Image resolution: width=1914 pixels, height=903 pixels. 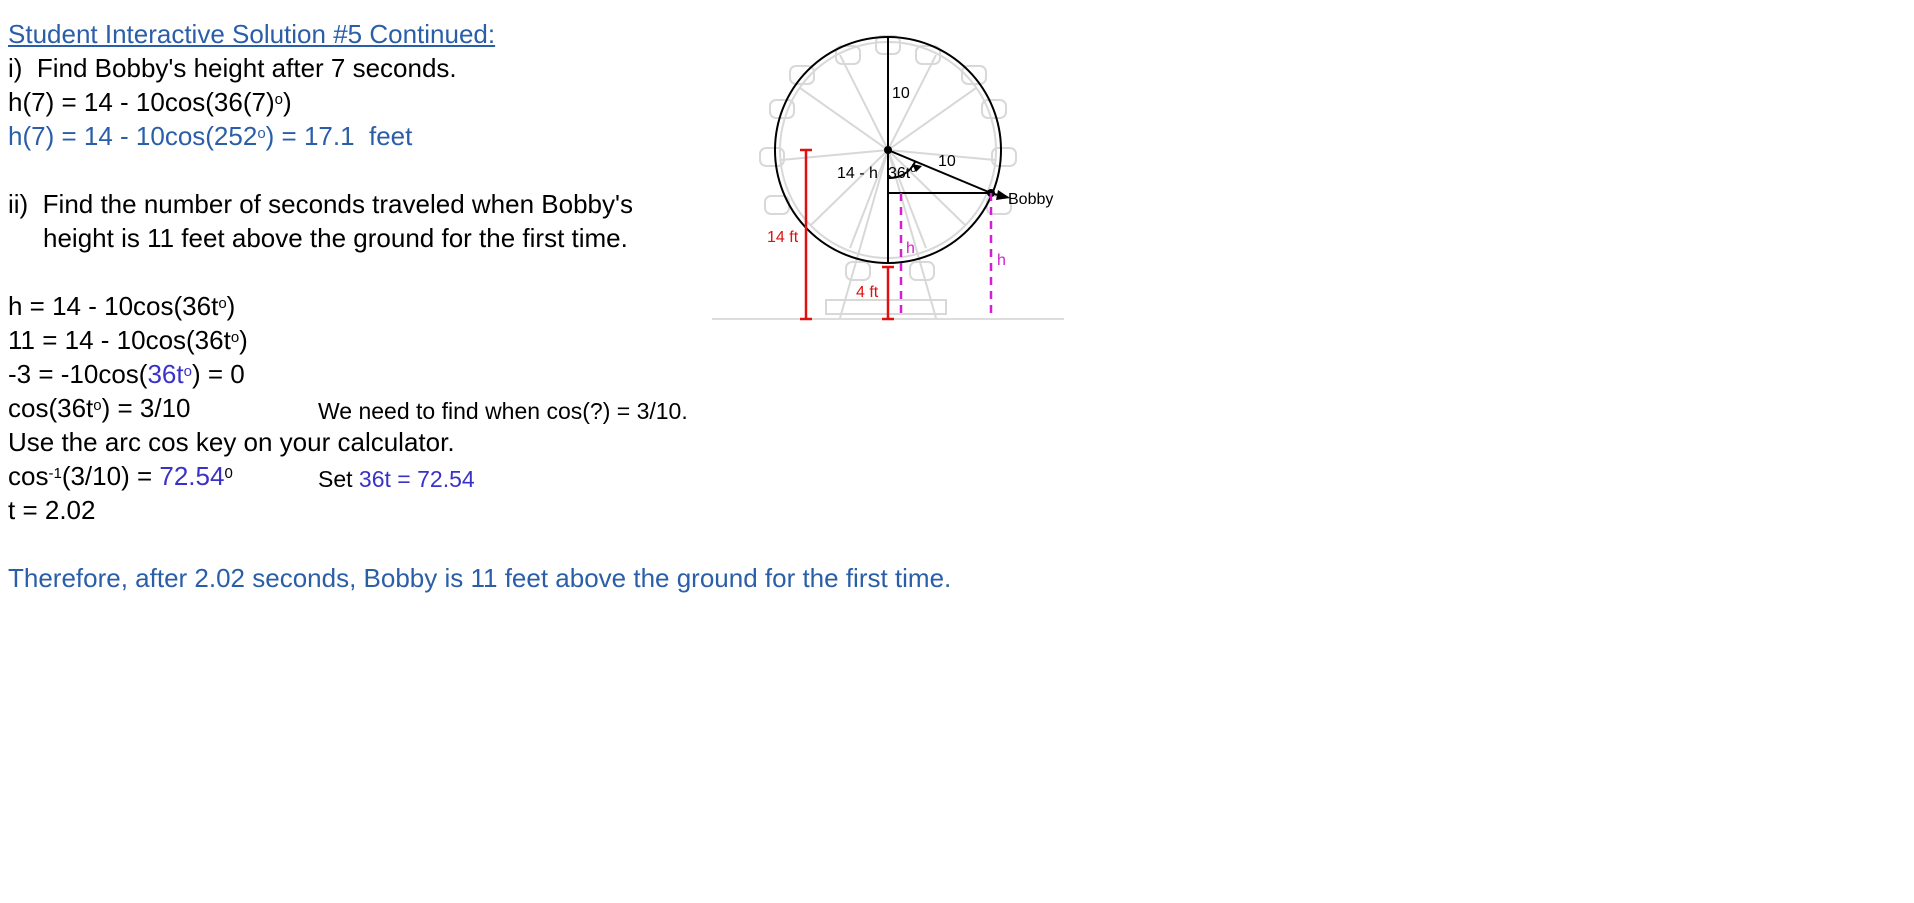 What do you see at coordinates (901, 93) in the screenshot?
I see `label-radius-top: 10` at bounding box center [901, 93].